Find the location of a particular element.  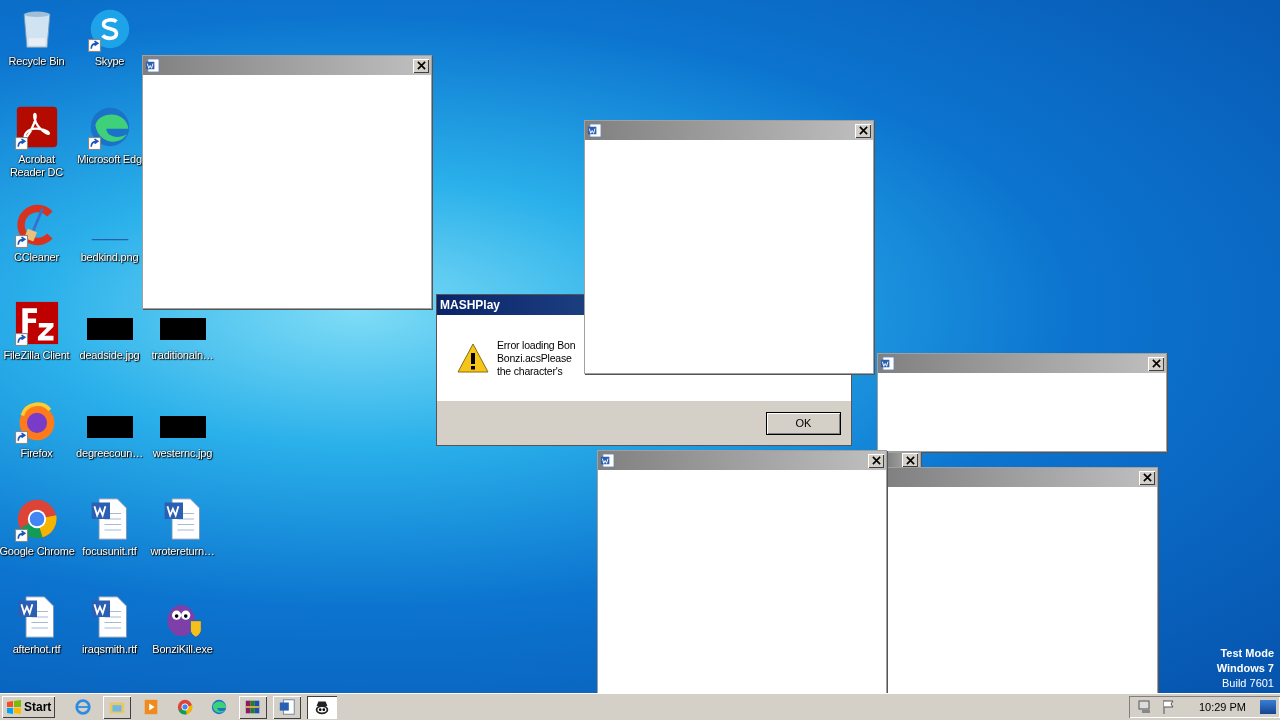

icon-label: Microsoft Edg is located at coordinates (109, 159).